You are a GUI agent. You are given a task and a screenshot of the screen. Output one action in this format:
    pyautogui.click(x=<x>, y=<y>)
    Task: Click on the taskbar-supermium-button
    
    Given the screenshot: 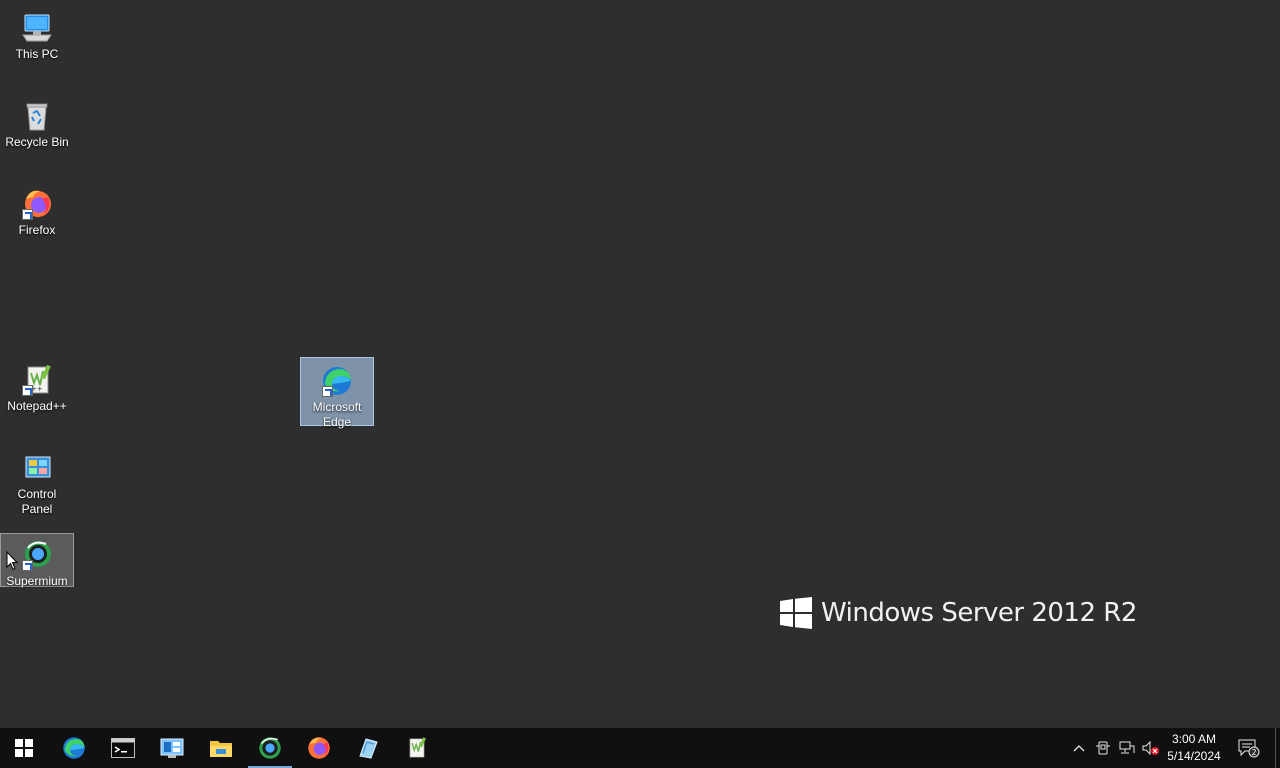 What is the action you would take?
    pyautogui.click(x=270, y=748)
    